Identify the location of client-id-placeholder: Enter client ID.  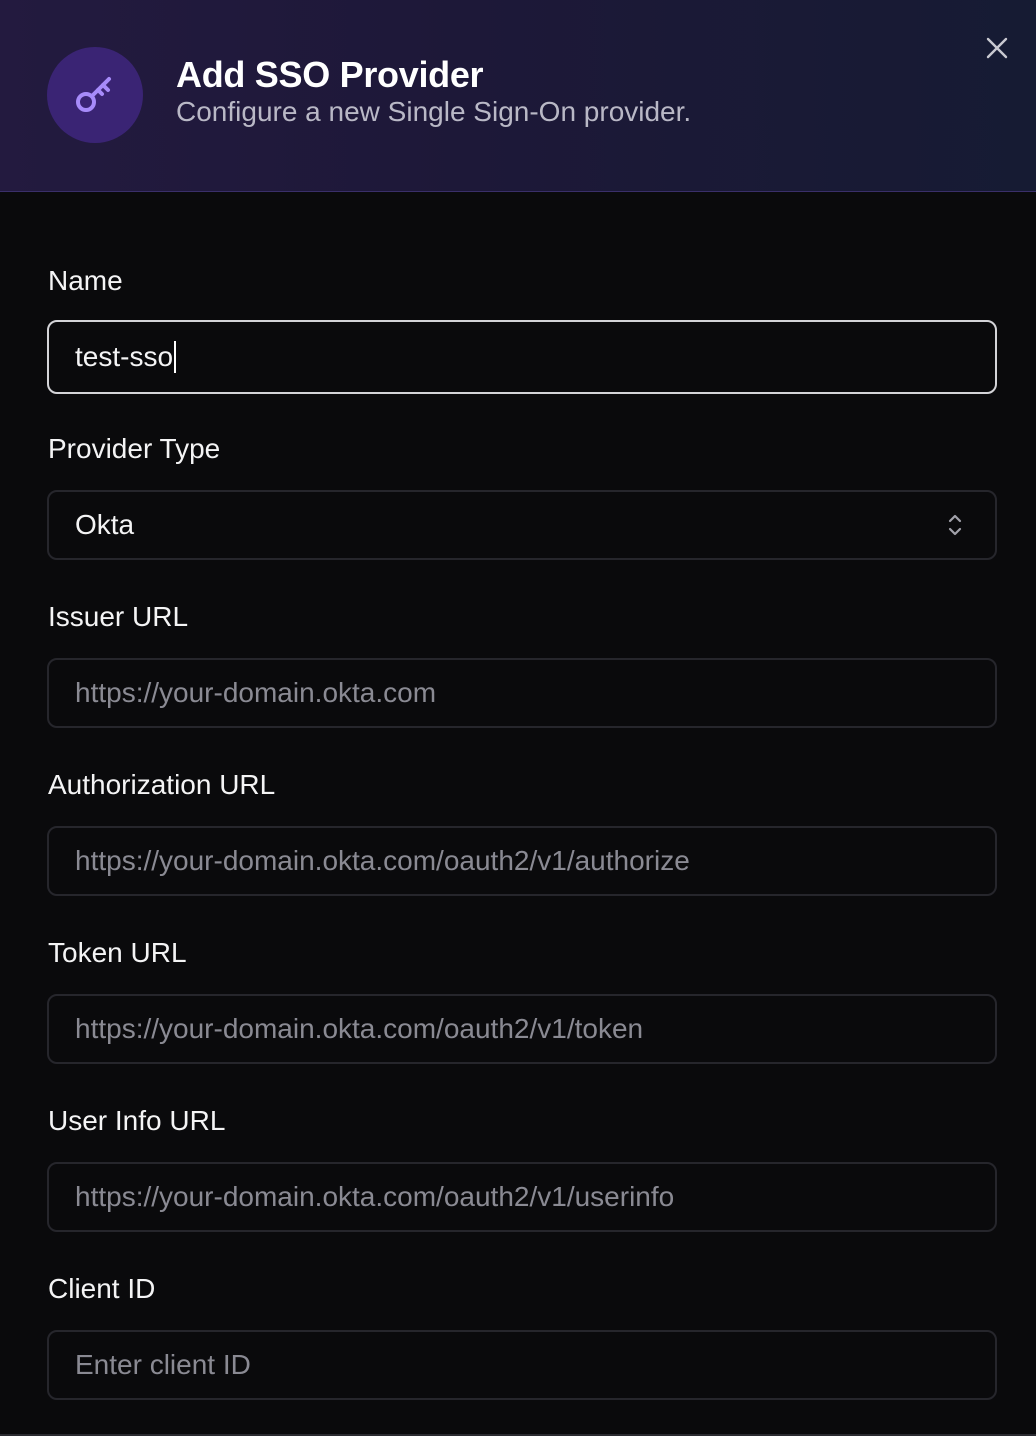
(163, 1364).